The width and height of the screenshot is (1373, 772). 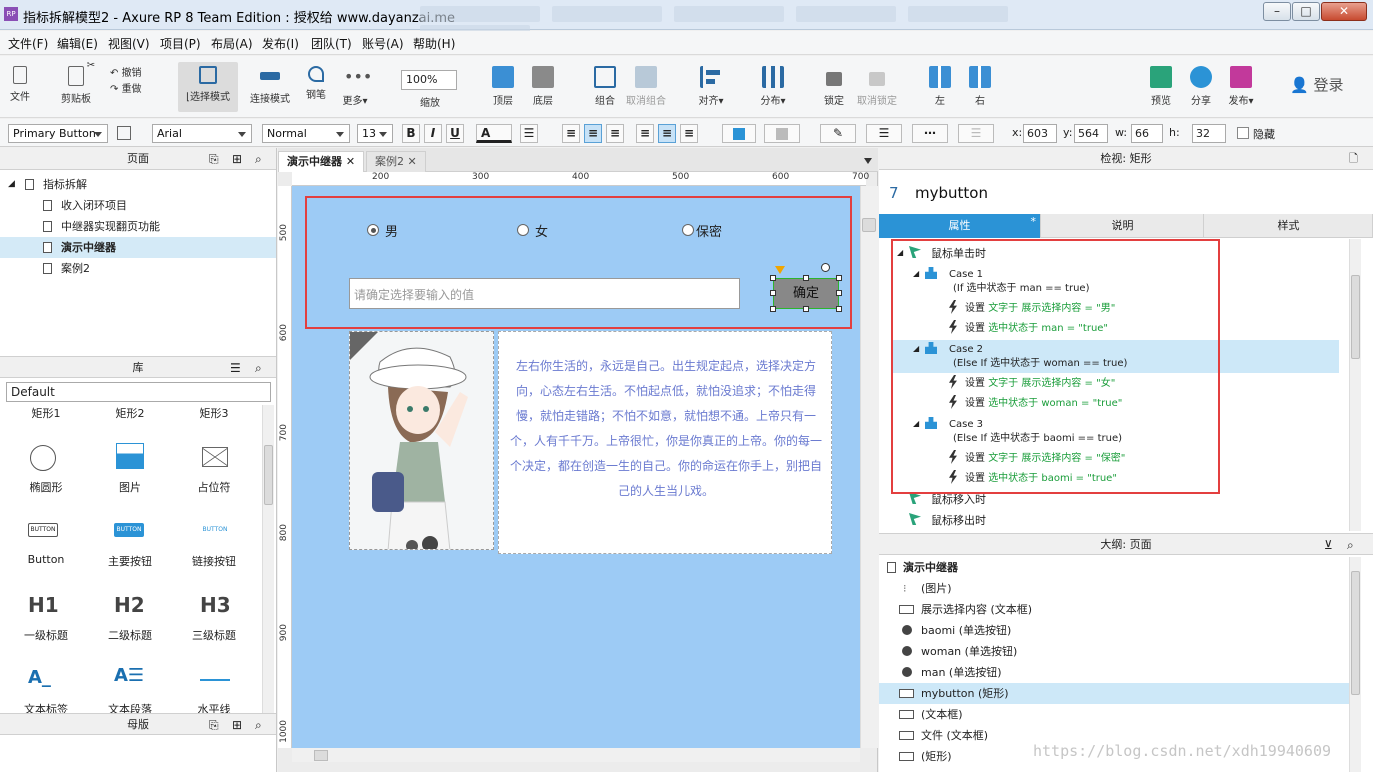 I want to click on event-mouseenter: 鼠标移入时, so click(x=958, y=500).